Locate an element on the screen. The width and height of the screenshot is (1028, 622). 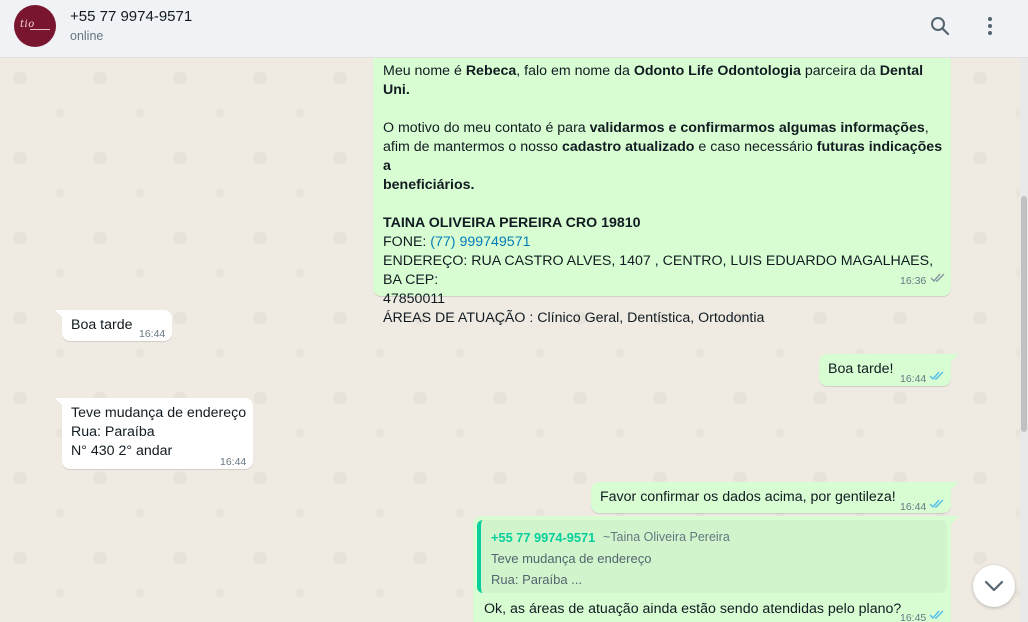
message-bubble: Boa tarde 16:44 is located at coordinates (117, 325).